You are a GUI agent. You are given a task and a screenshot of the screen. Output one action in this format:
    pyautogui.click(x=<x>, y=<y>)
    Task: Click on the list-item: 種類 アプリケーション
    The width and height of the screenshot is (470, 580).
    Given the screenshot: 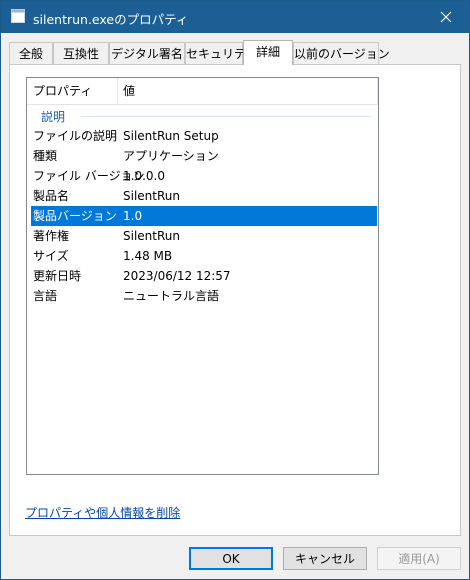 What is the action you would take?
    pyautogui.click(x=202, y=156)
    